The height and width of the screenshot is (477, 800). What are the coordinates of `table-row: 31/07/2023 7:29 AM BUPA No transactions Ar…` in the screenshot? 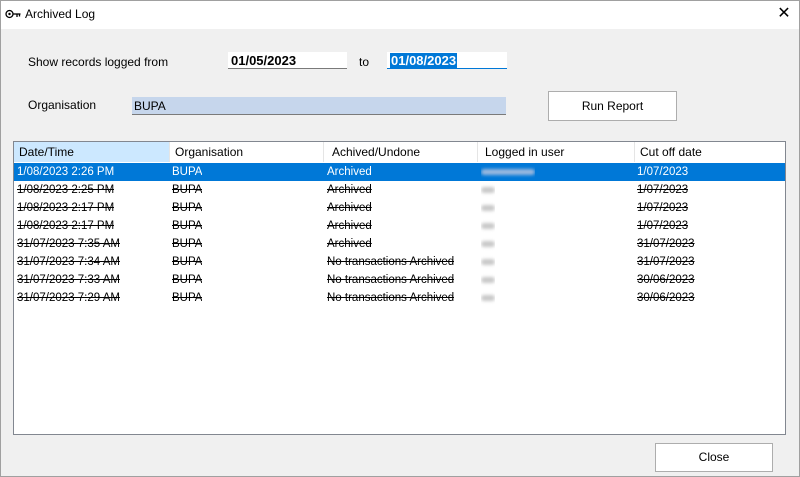 It's located at (399, 298).